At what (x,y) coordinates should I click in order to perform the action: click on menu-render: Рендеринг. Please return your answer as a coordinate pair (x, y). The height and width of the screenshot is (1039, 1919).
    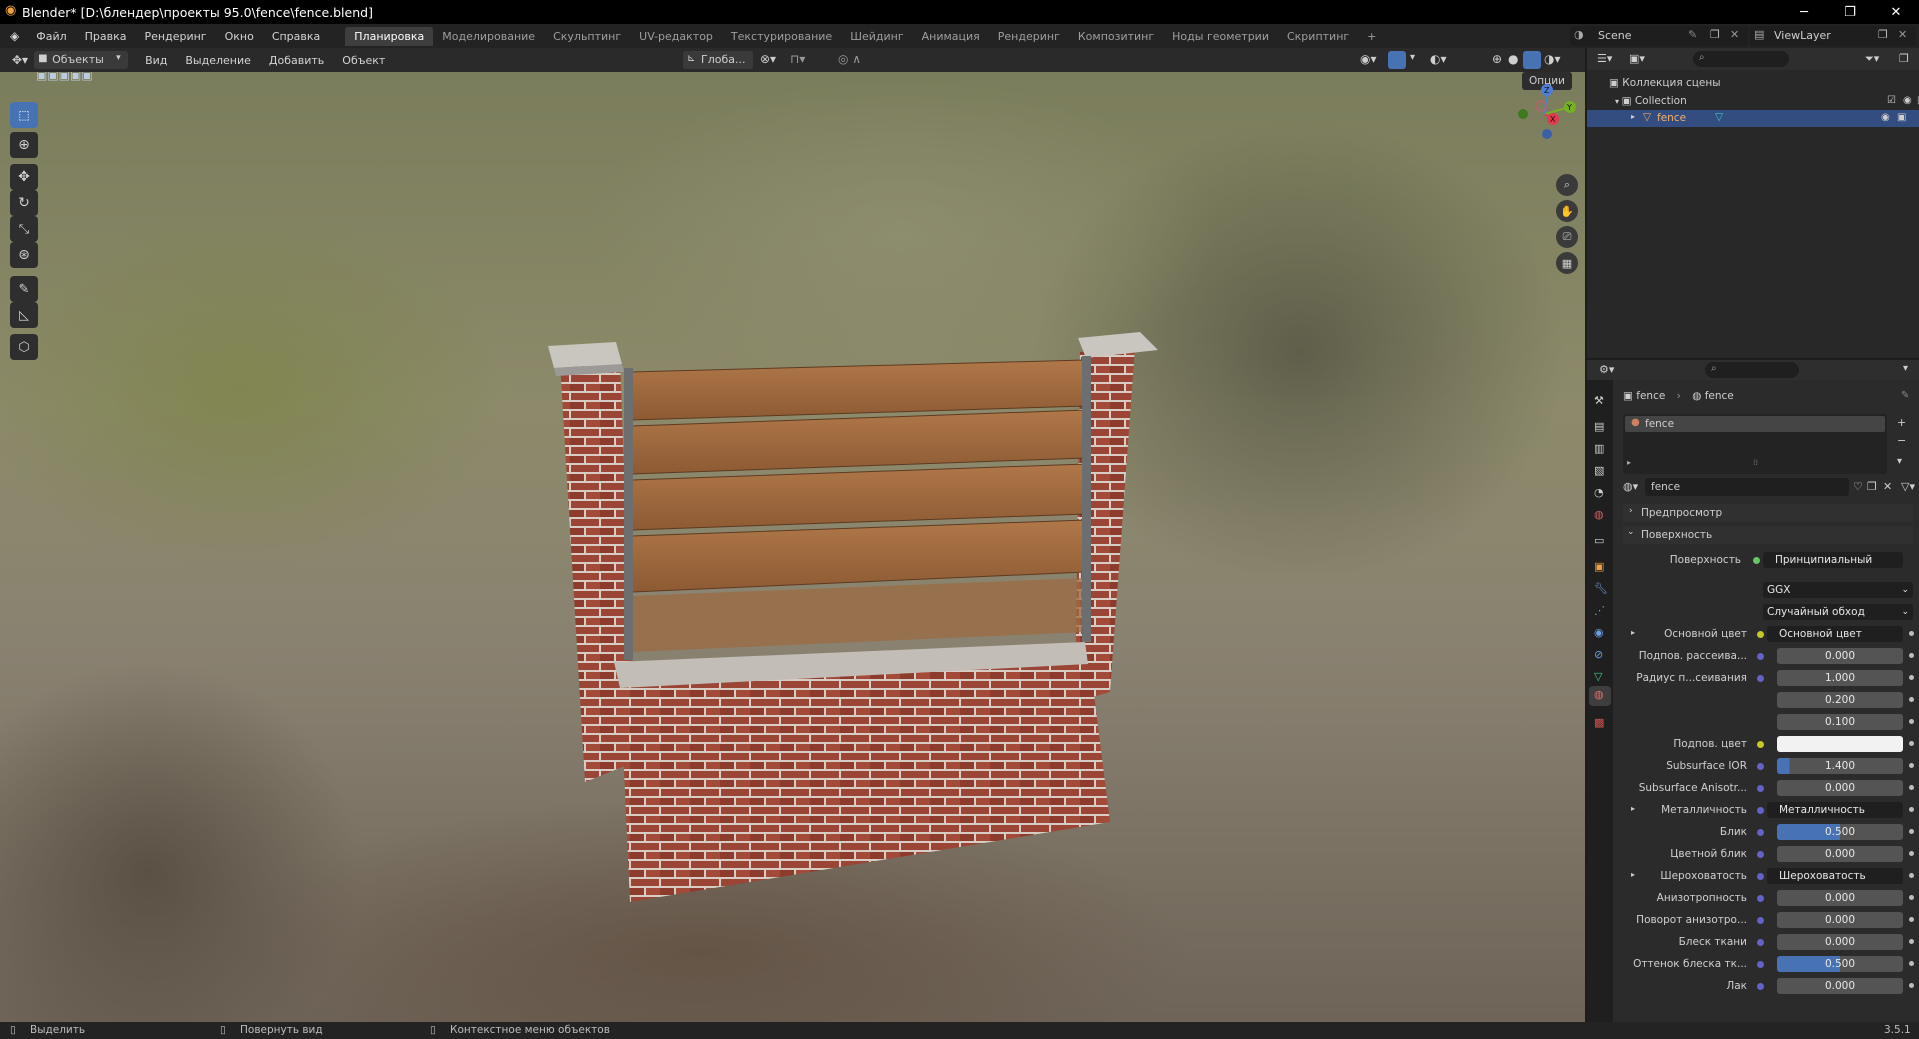
    Looking at the image, I should click on (176, 36).